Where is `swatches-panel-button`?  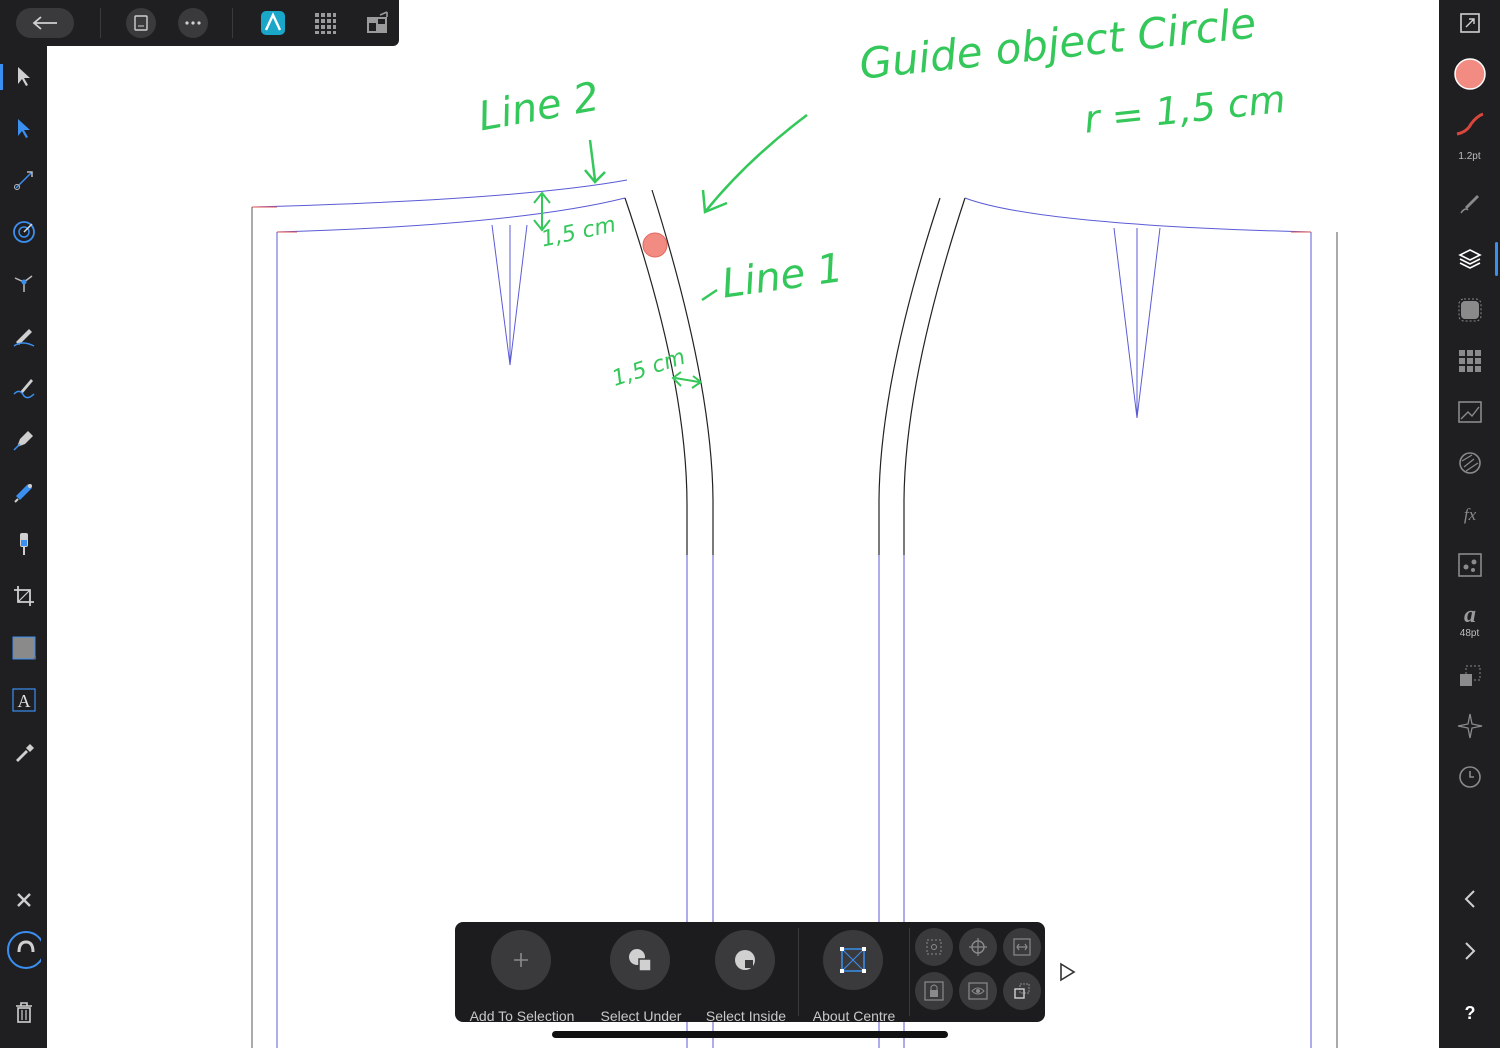 swatches-panel-button is located at coordinates (1469, 361).